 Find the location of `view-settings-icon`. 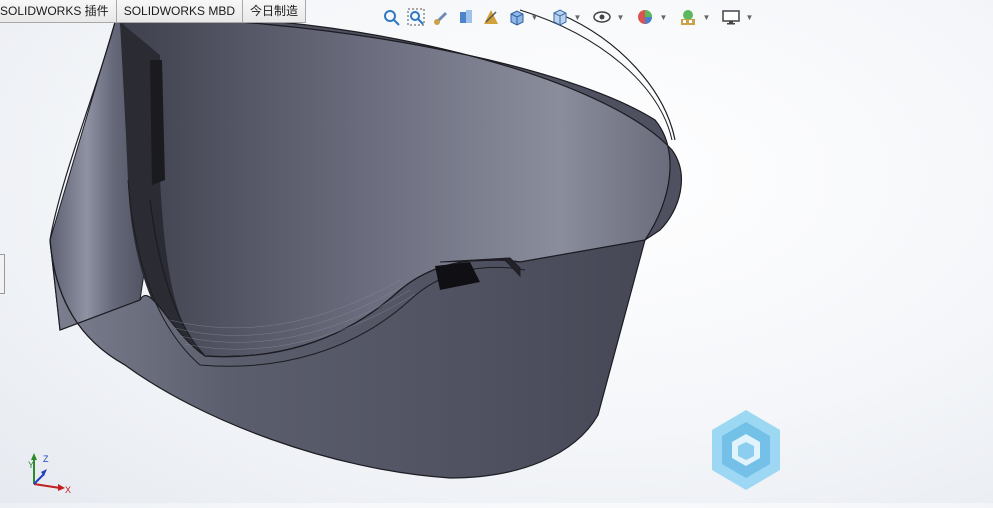

view-settings-icon is located at coordinates (731, 17).